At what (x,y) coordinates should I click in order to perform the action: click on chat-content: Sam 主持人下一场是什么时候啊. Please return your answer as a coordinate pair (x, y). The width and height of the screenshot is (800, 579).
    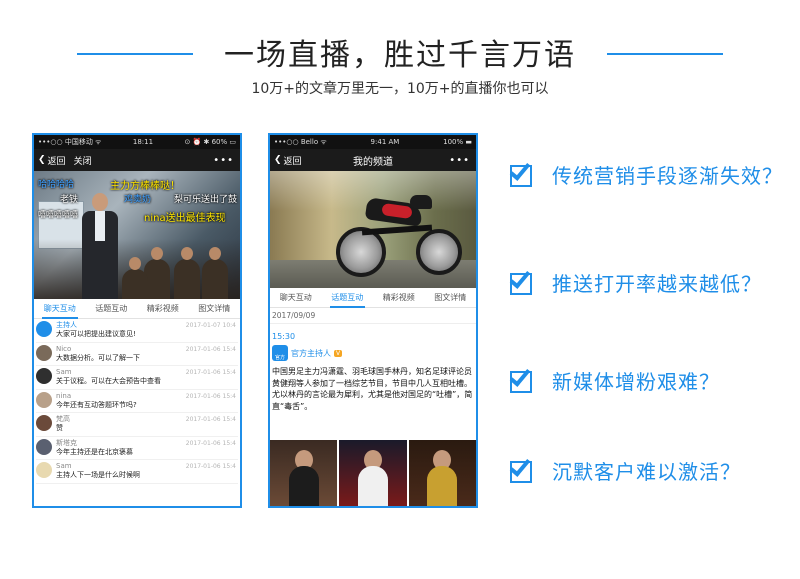
    Looking at the image, I should click on (98, 471).